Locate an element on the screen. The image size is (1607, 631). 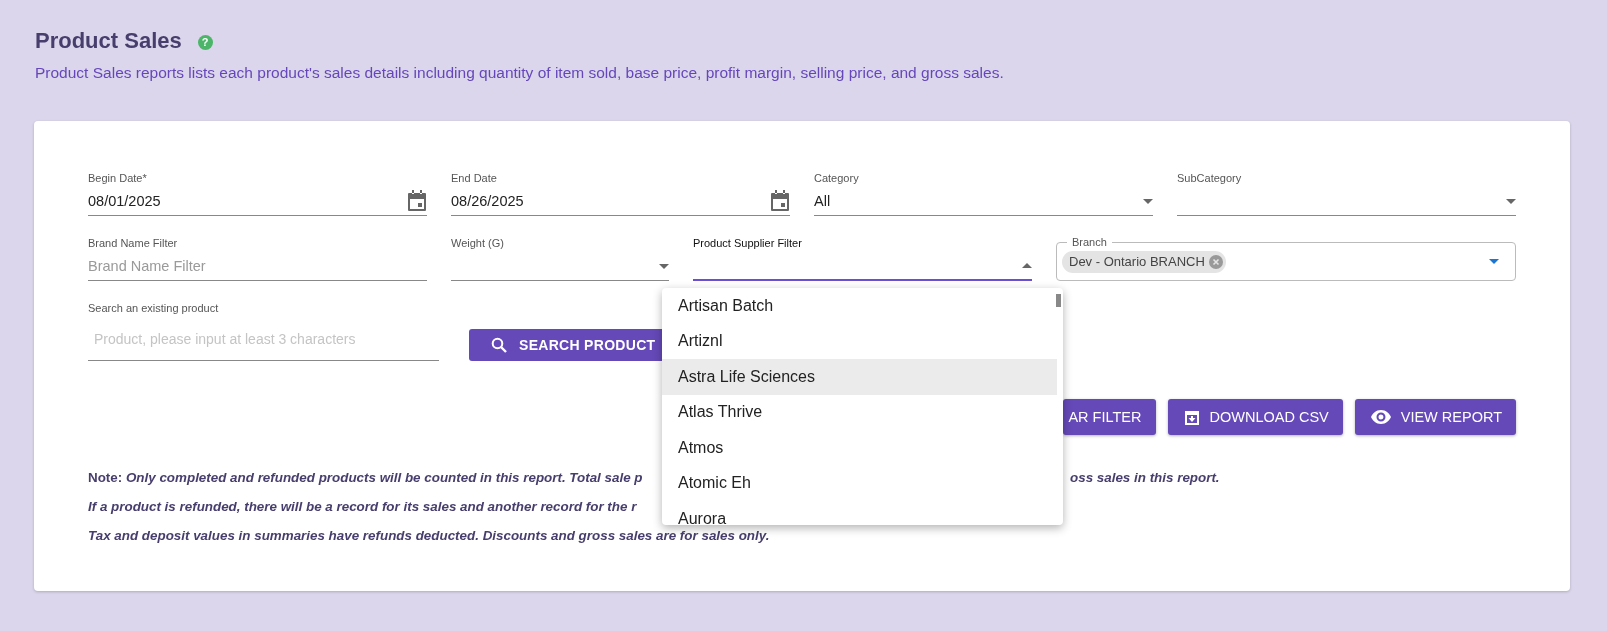
clear-button: AR FILTER is located at coordinates (1109, 417).